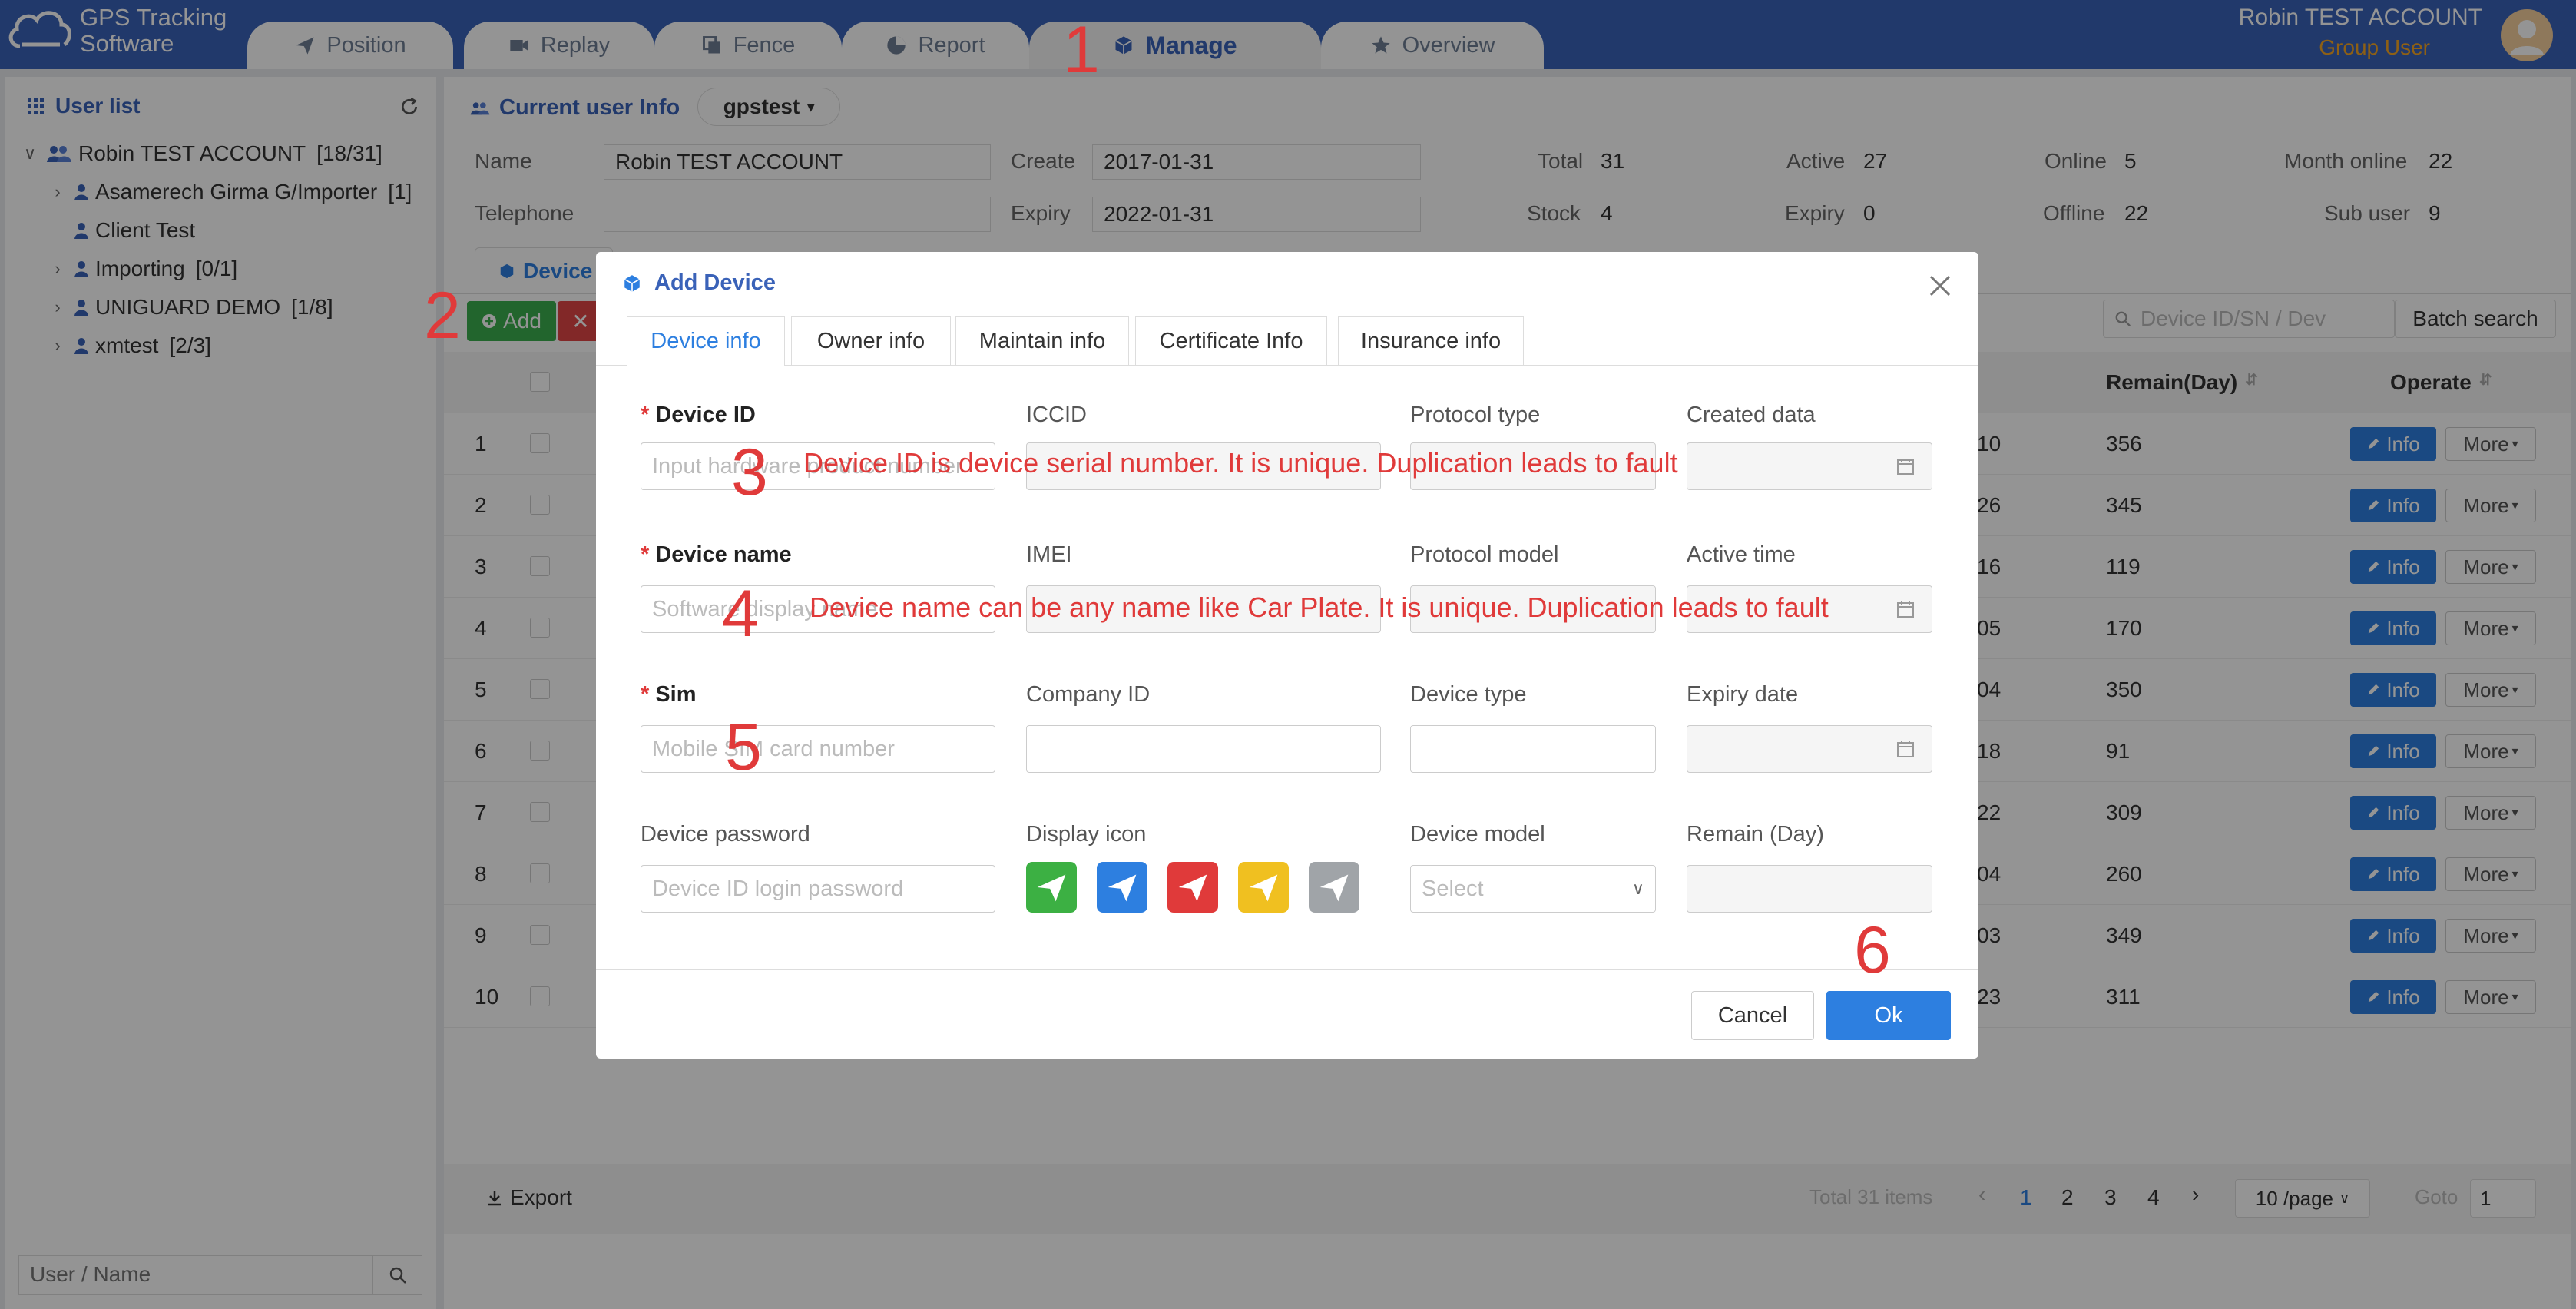  Describe the element at coordinates (778, 888) in the screenshot. I see `device-password-placeholder: Device ID login password` at that location.